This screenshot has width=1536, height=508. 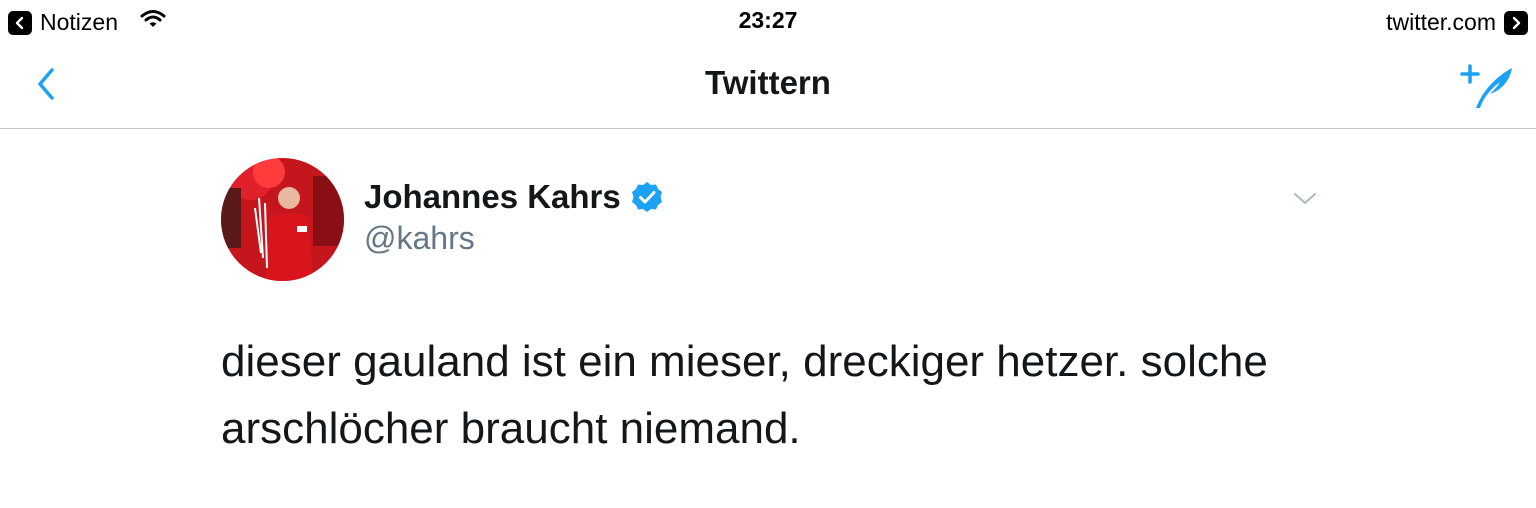 I want to click on avatar, so click(x=282, y=219).